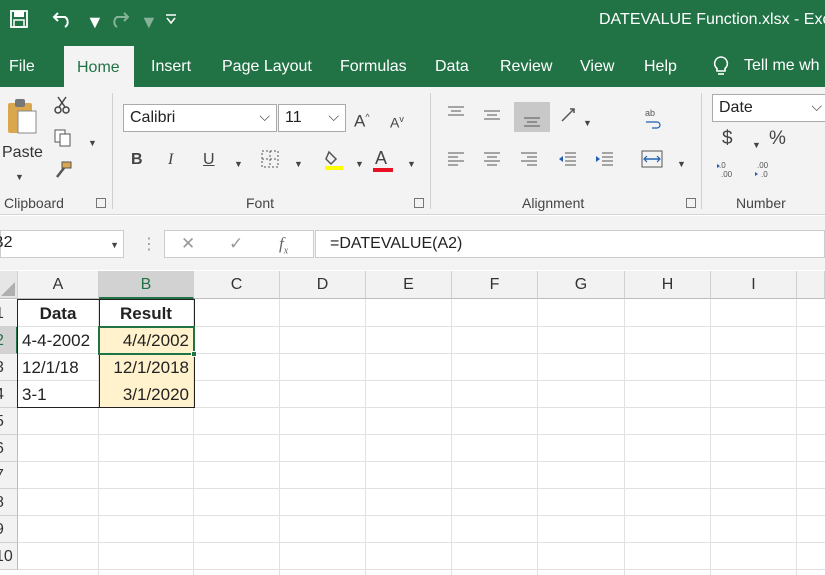 This screenshot has width=825, height=575. I want to click on increase-indent-icon, so click(604, 162).